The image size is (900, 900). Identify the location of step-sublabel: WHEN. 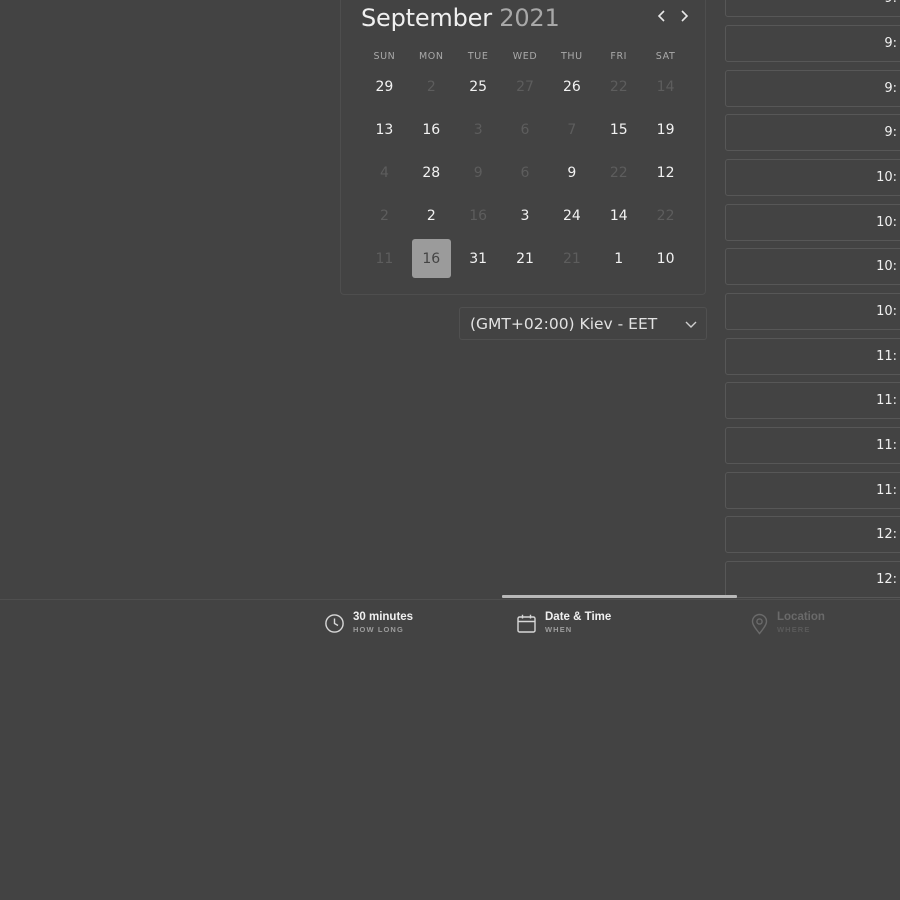
(559, 629).